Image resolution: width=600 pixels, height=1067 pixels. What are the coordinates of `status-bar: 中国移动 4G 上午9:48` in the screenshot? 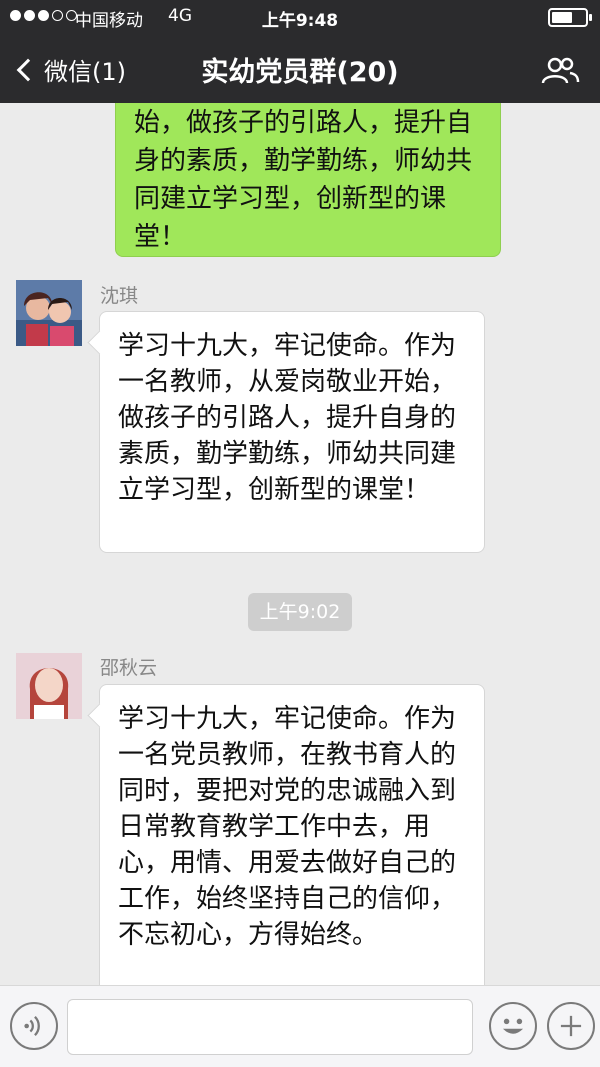 It's located at (300, 17).